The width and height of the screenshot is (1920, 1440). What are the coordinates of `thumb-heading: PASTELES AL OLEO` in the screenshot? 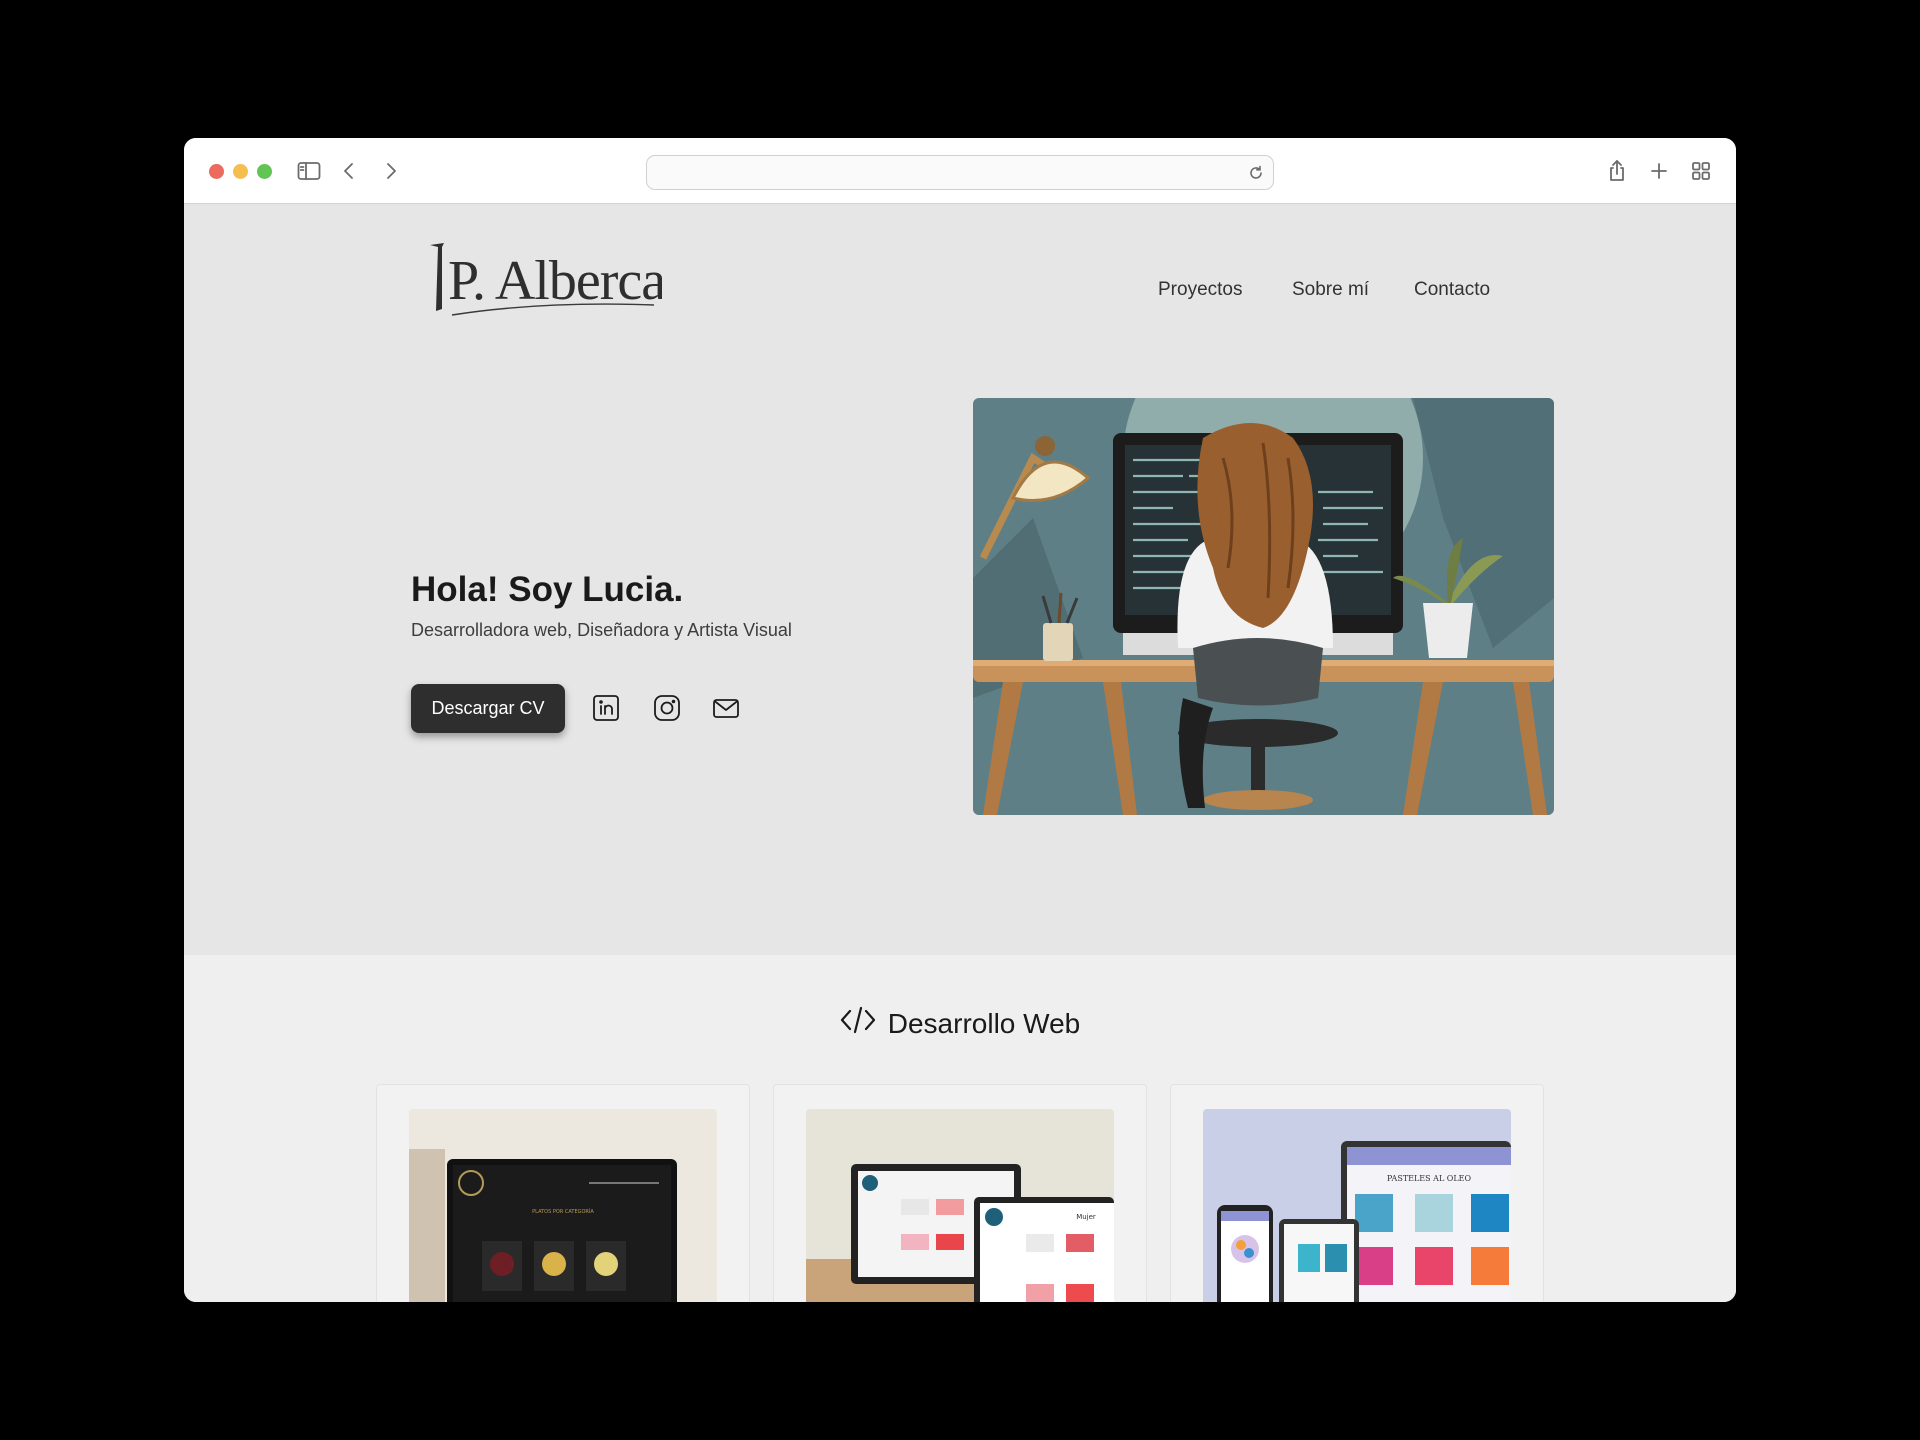 It's located at (1429, 1178).